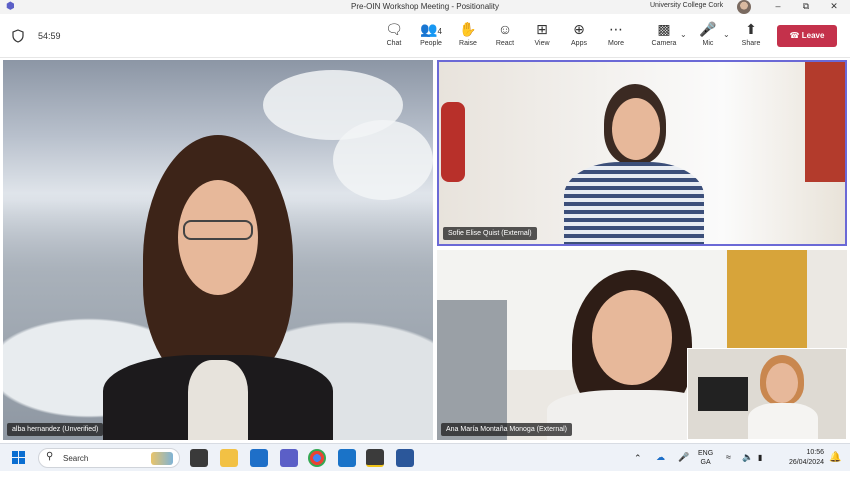 Image resolution: width=850 pixels, height=481 pixels. What do you see at coordinates (505, 38) in the screenshot?
I see `react-button: ☺ React` at bounding box center [505, 38].